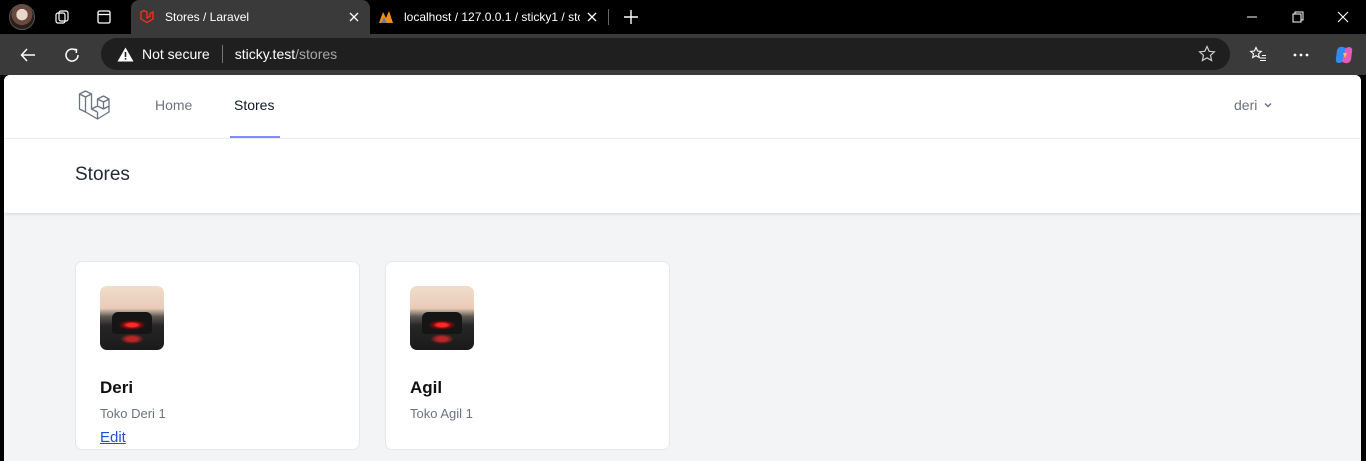 The width and height of the screenshot is (1366, 461). Describe the element at coordinates (1252, 17) in the screenshot. I see `minimize-icon` at that location.